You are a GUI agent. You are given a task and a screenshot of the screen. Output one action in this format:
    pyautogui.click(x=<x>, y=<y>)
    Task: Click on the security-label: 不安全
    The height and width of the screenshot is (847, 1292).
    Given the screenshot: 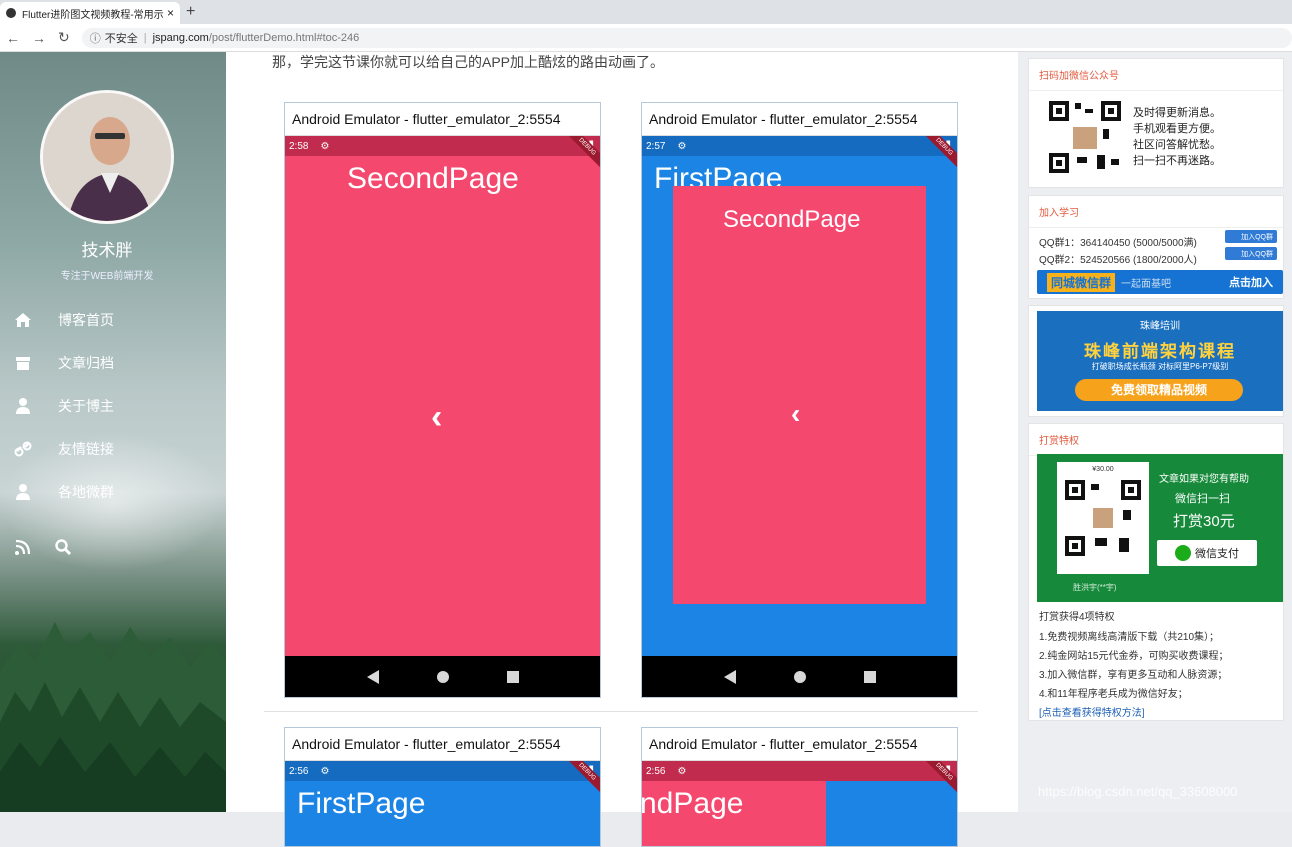 What is the action you would take?
    pyautogui.click(x=121, y=38)
    